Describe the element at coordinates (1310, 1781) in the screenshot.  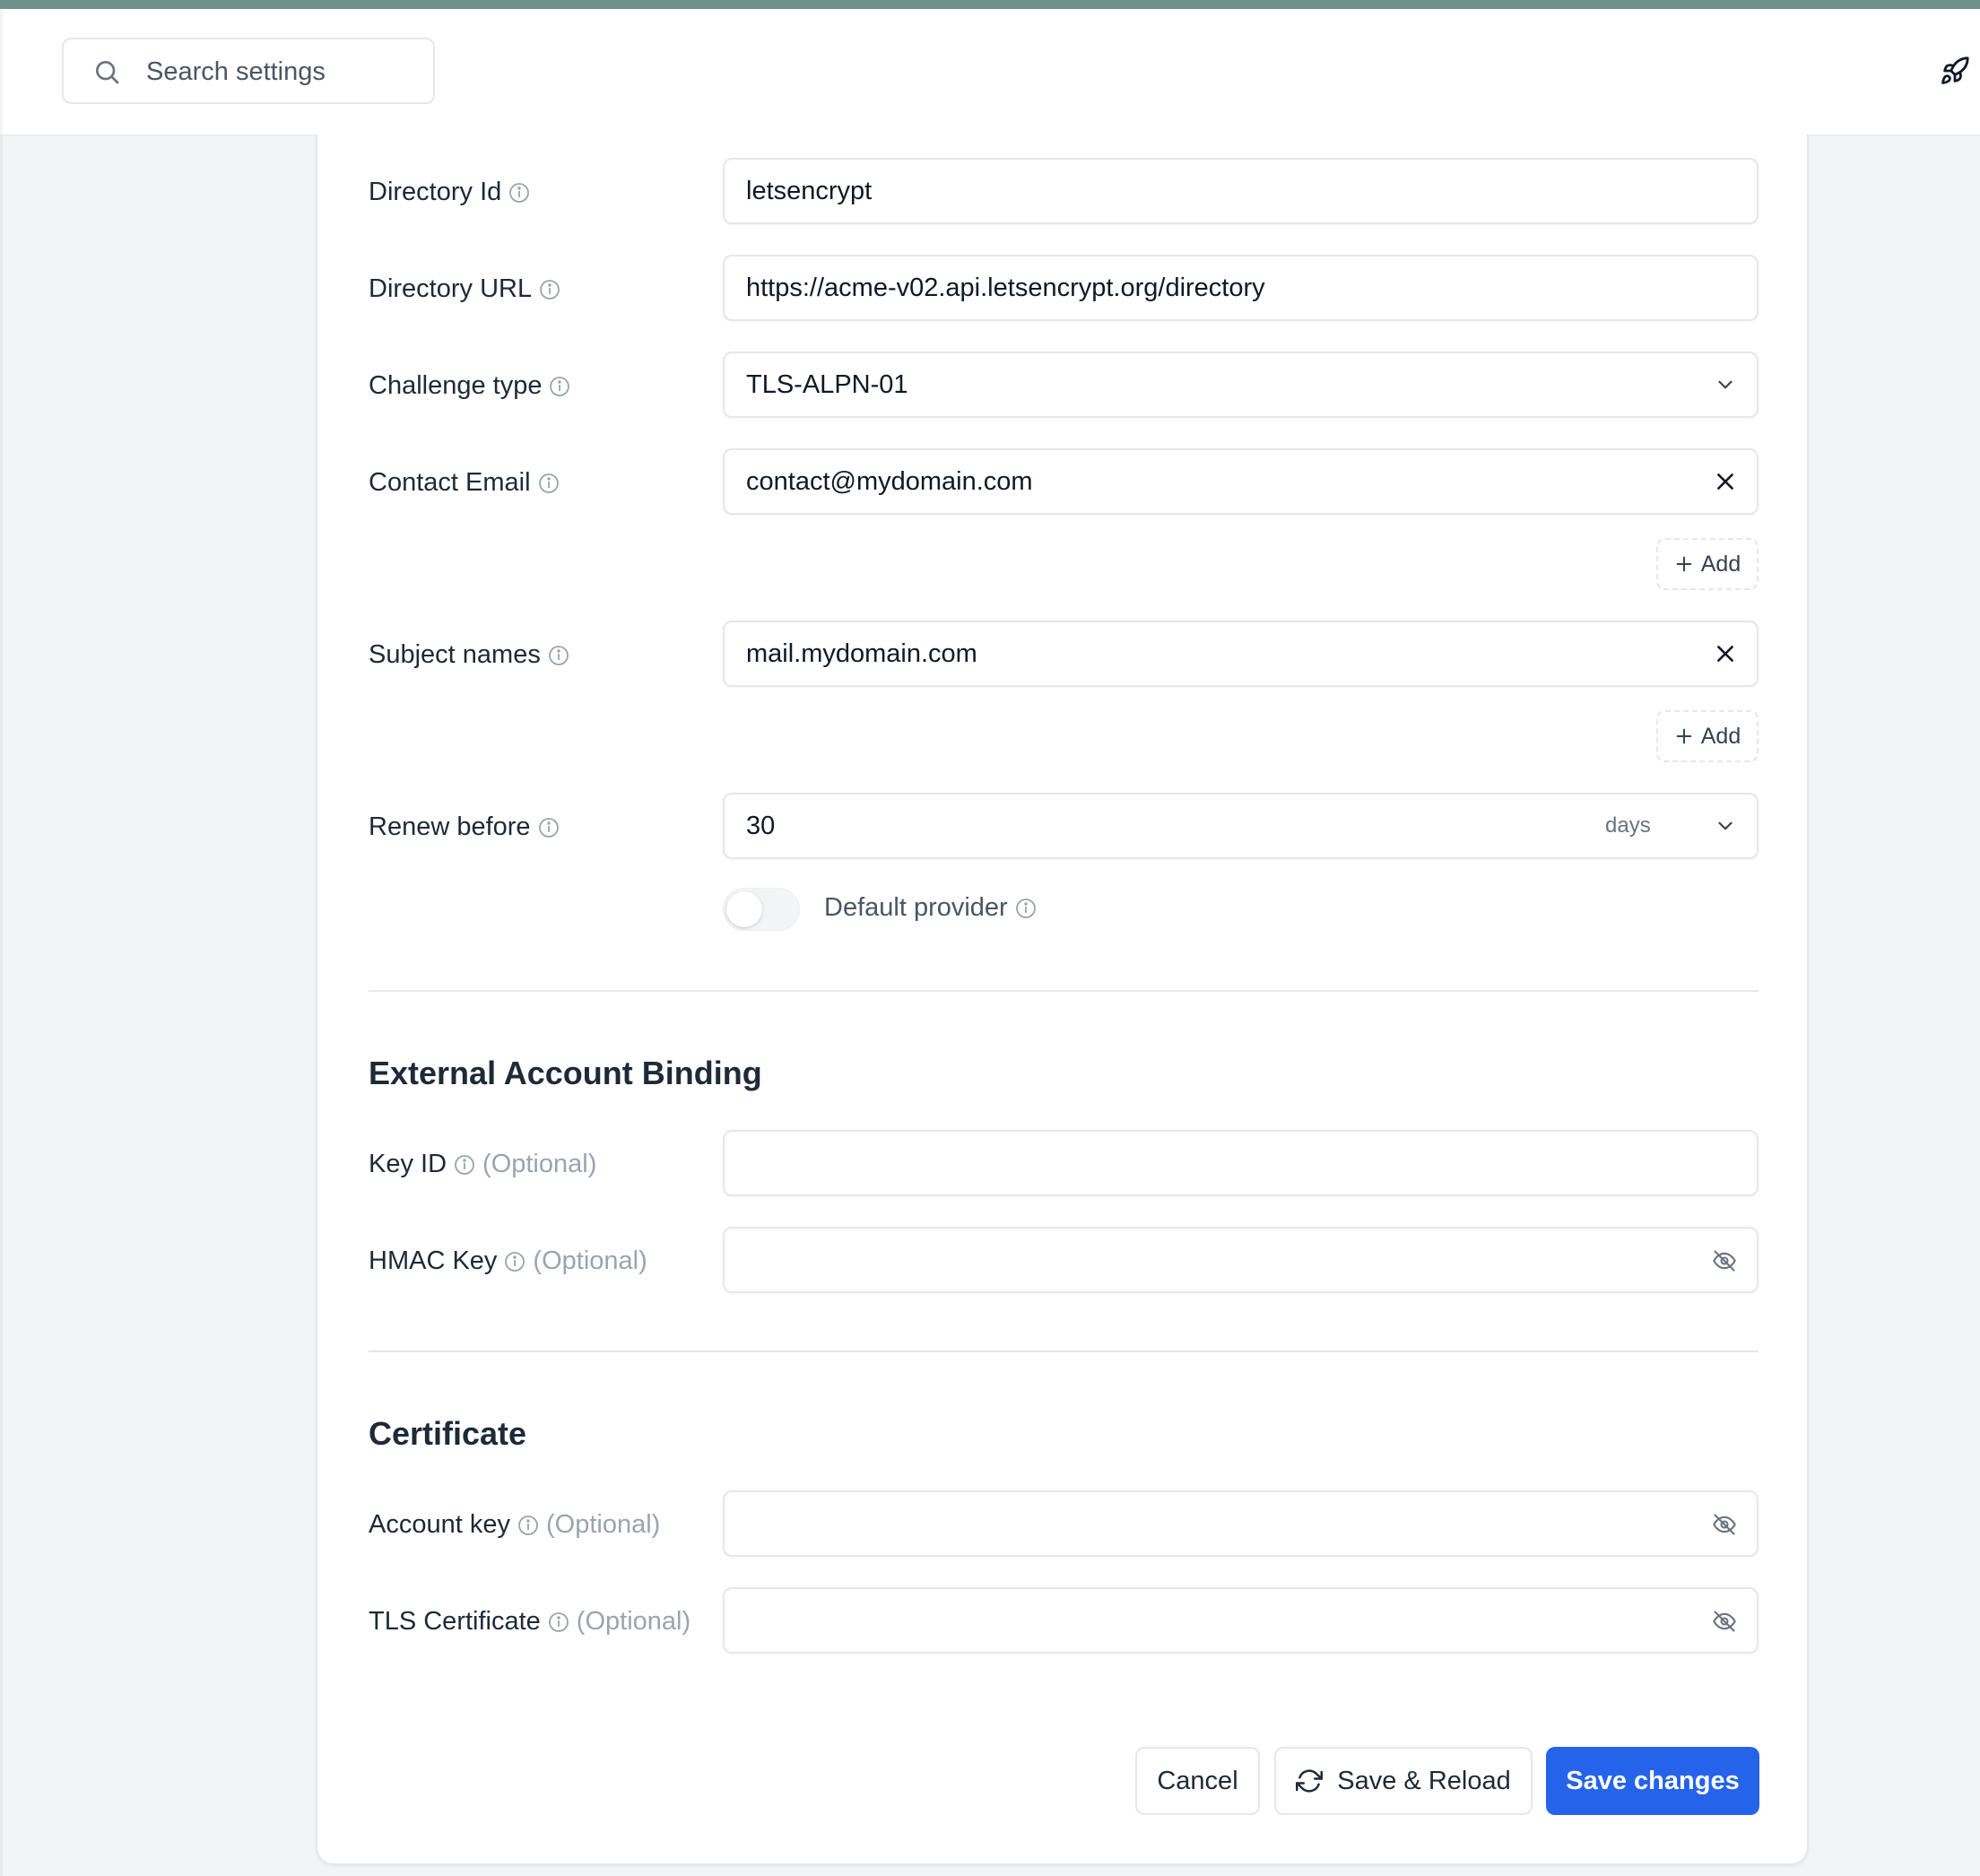
I see `refresh-icon` at that location.